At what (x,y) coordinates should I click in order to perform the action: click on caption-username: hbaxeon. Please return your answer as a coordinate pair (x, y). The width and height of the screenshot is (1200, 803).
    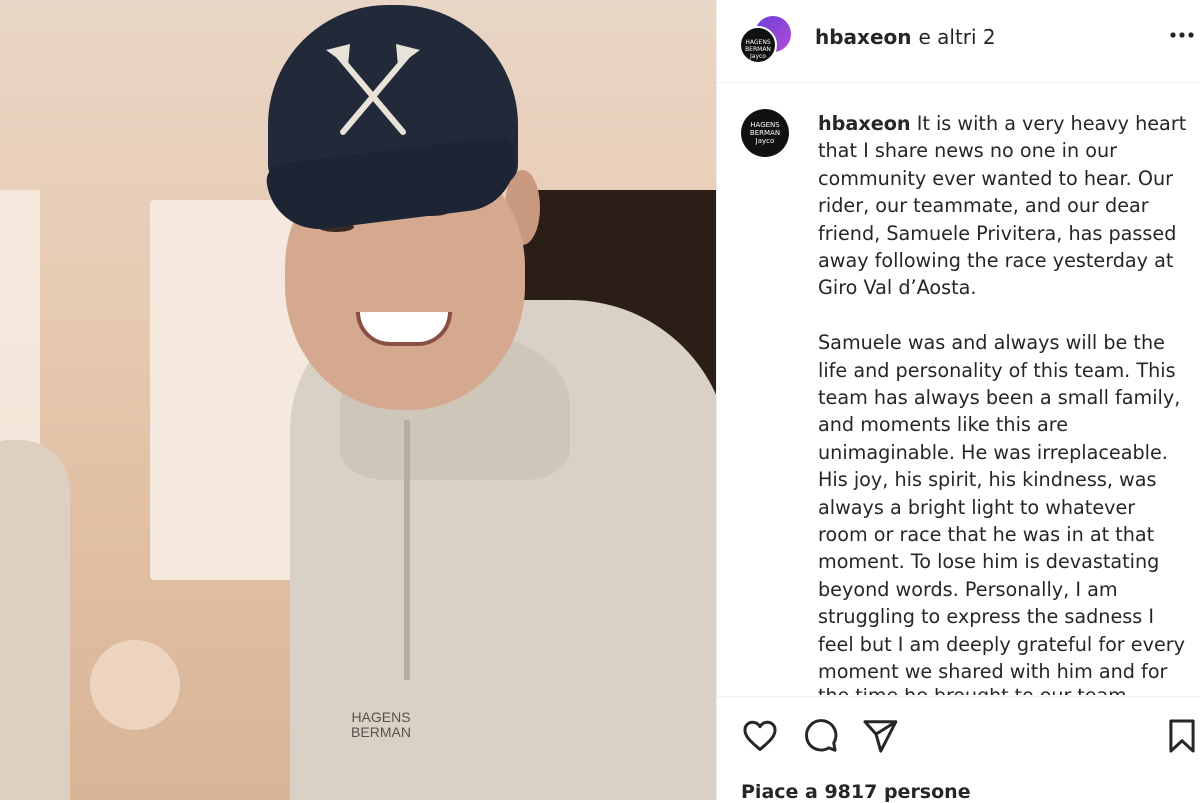
    Looking at the image, I should click on (864, 123).